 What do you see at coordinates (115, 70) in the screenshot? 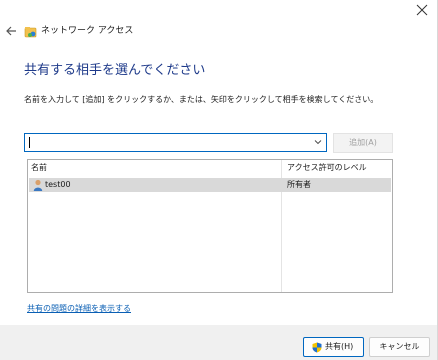
I see `page-heading: 共有する相手を選んでください` at bounding box center [115, 70].